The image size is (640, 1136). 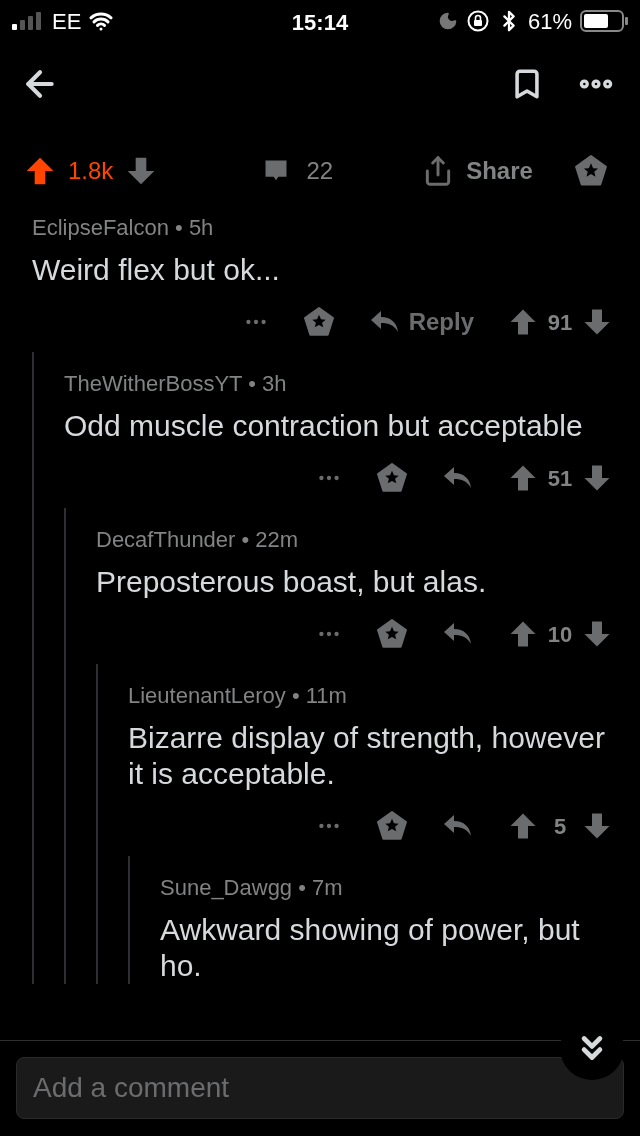 What do you see at coordinates (370, 948) in the screenshot?
I see `comment-text: Awkward showing of power, but ho.` at bounding box center [370, 948].